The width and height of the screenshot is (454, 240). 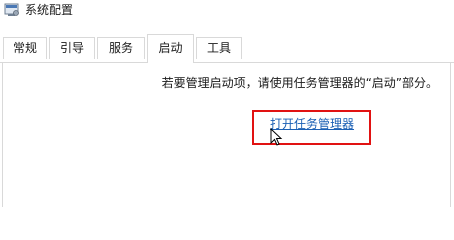 What do you see at coordinates (49, 10) in the screenshot?
I see `window-title: 系统配置` at bounding box center [49, 10].